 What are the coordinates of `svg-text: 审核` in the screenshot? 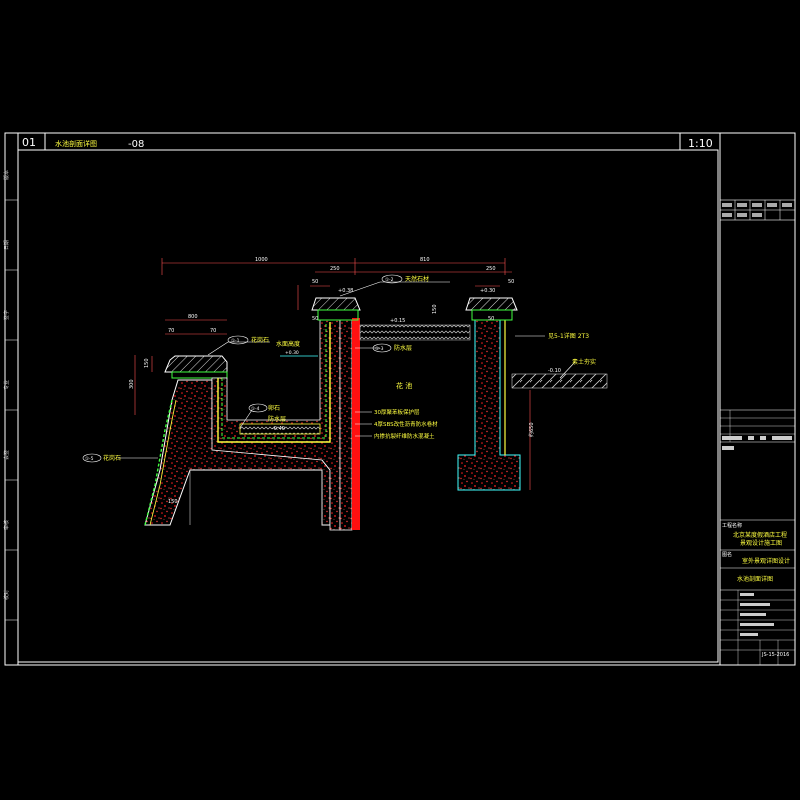 It's located at (6, 525).